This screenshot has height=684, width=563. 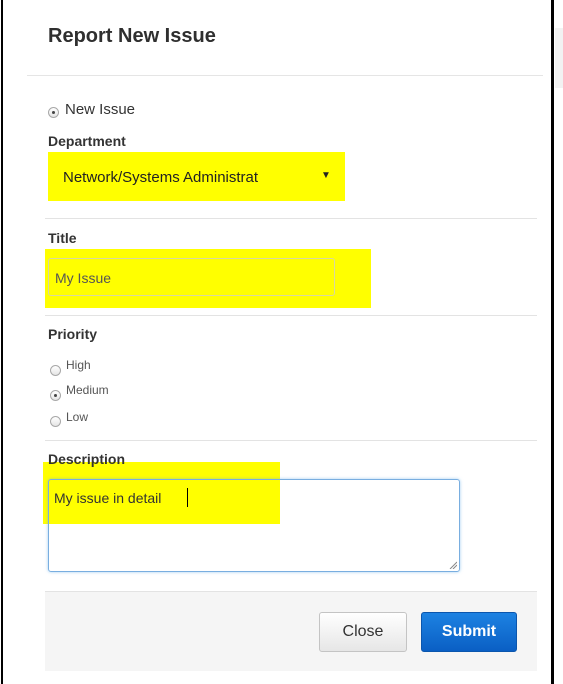 What do you see at coordinates (87, 390) in the screenshot?
I see `priority-medium-label: Medium` at bounding box center [87, 390].